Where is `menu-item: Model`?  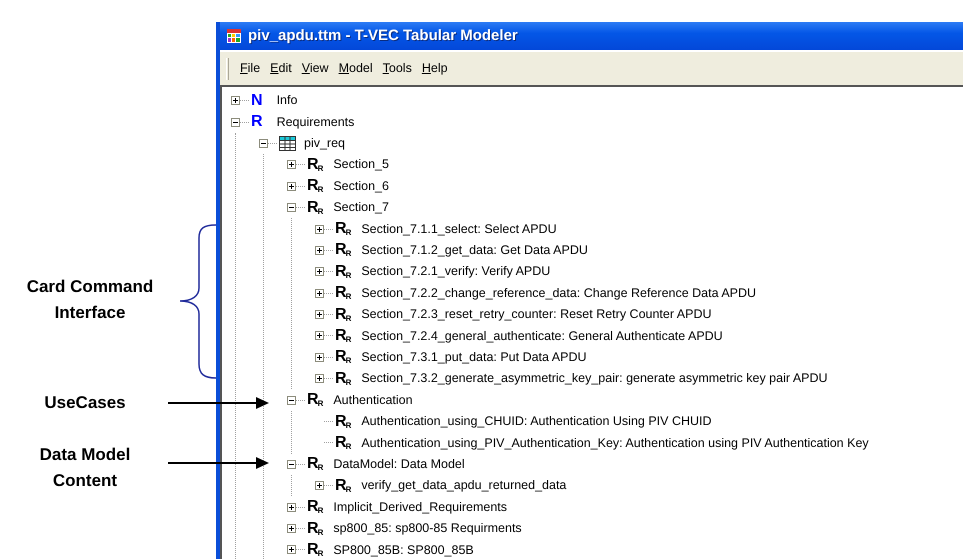 menu-item: Model is located at coordinates (356, 68).